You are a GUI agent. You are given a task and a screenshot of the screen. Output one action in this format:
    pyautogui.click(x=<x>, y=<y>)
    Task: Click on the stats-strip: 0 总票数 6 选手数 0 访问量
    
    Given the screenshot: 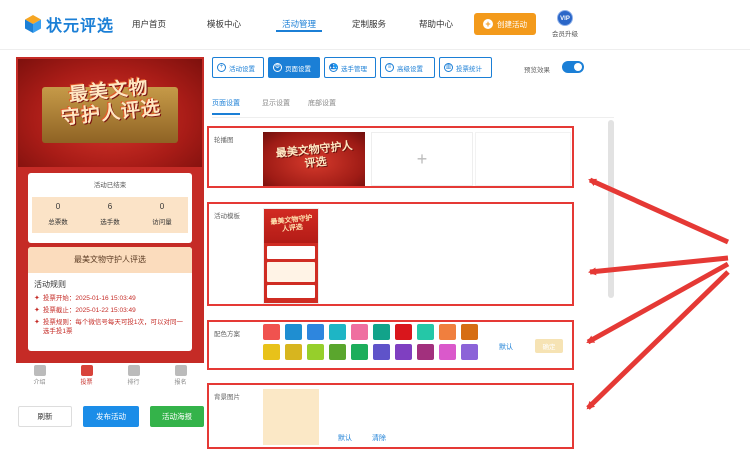 What is the action you would take?
    pyautogui.click(x=110, y=215)
    